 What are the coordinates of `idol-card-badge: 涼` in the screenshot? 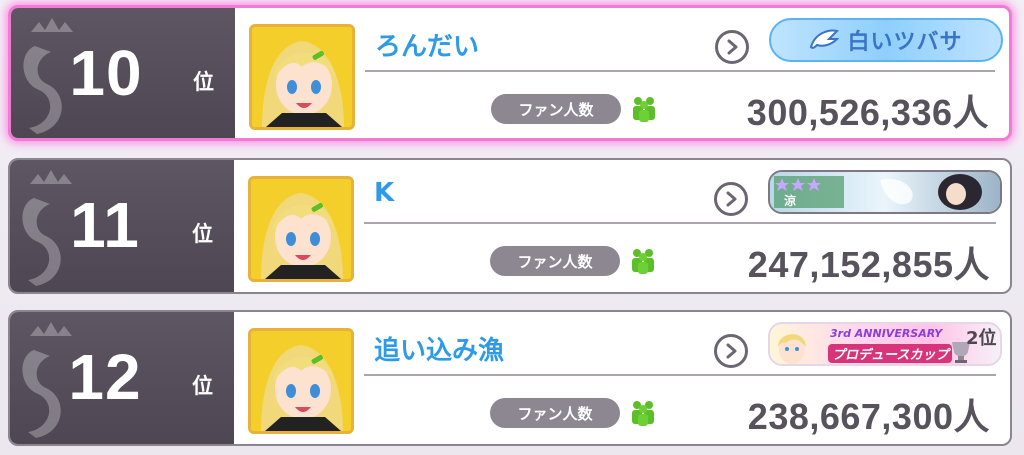 It's located at (885, 192).